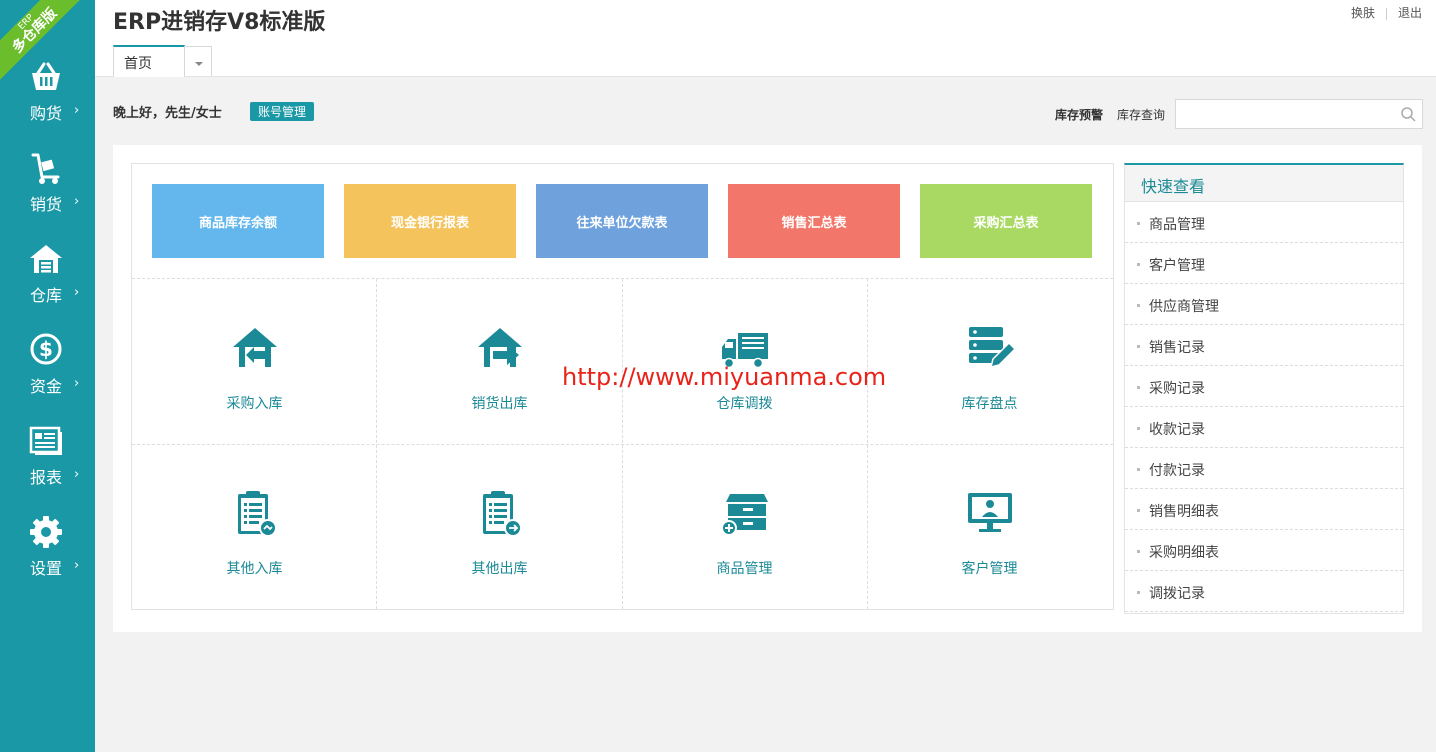 The height and width of the screenshot is (752, 1436). Describe the element at coordinates (47, 191) in the screenshot. I see `sidebar-item-sales: 销货 ›` at that location.